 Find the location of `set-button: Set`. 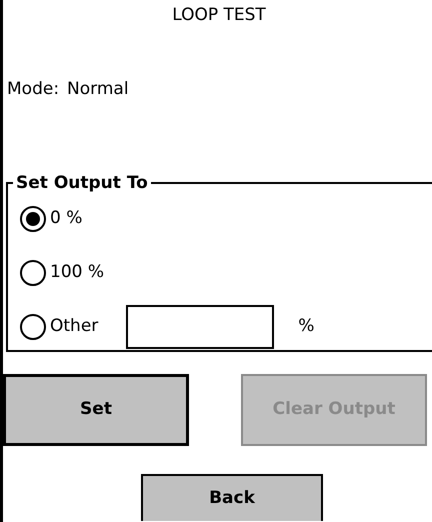

set-button: Set is located at coordinates (96, 410).